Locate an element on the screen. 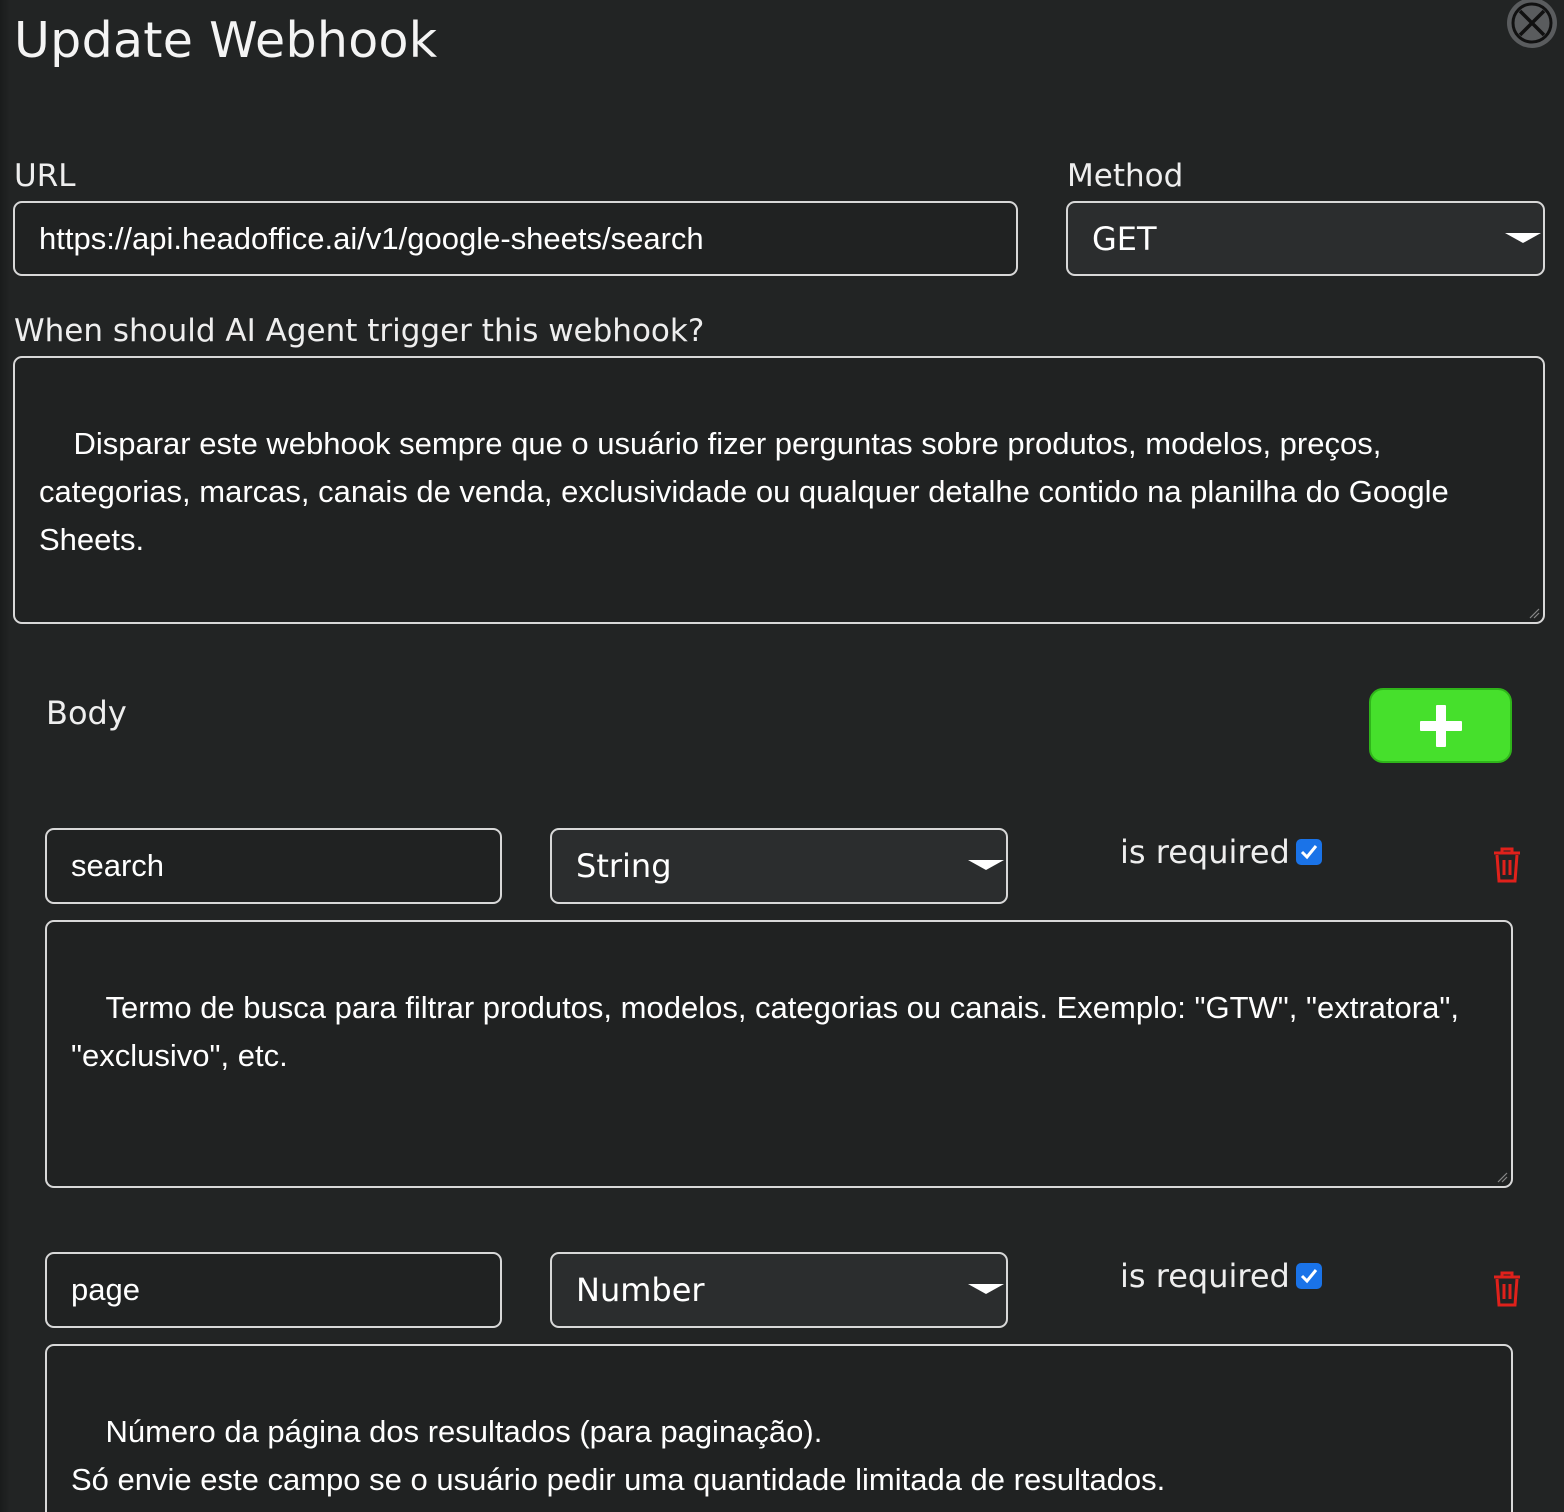 The image size is (1564, 1512). add-param-button is located at coordinates (1440, 725).